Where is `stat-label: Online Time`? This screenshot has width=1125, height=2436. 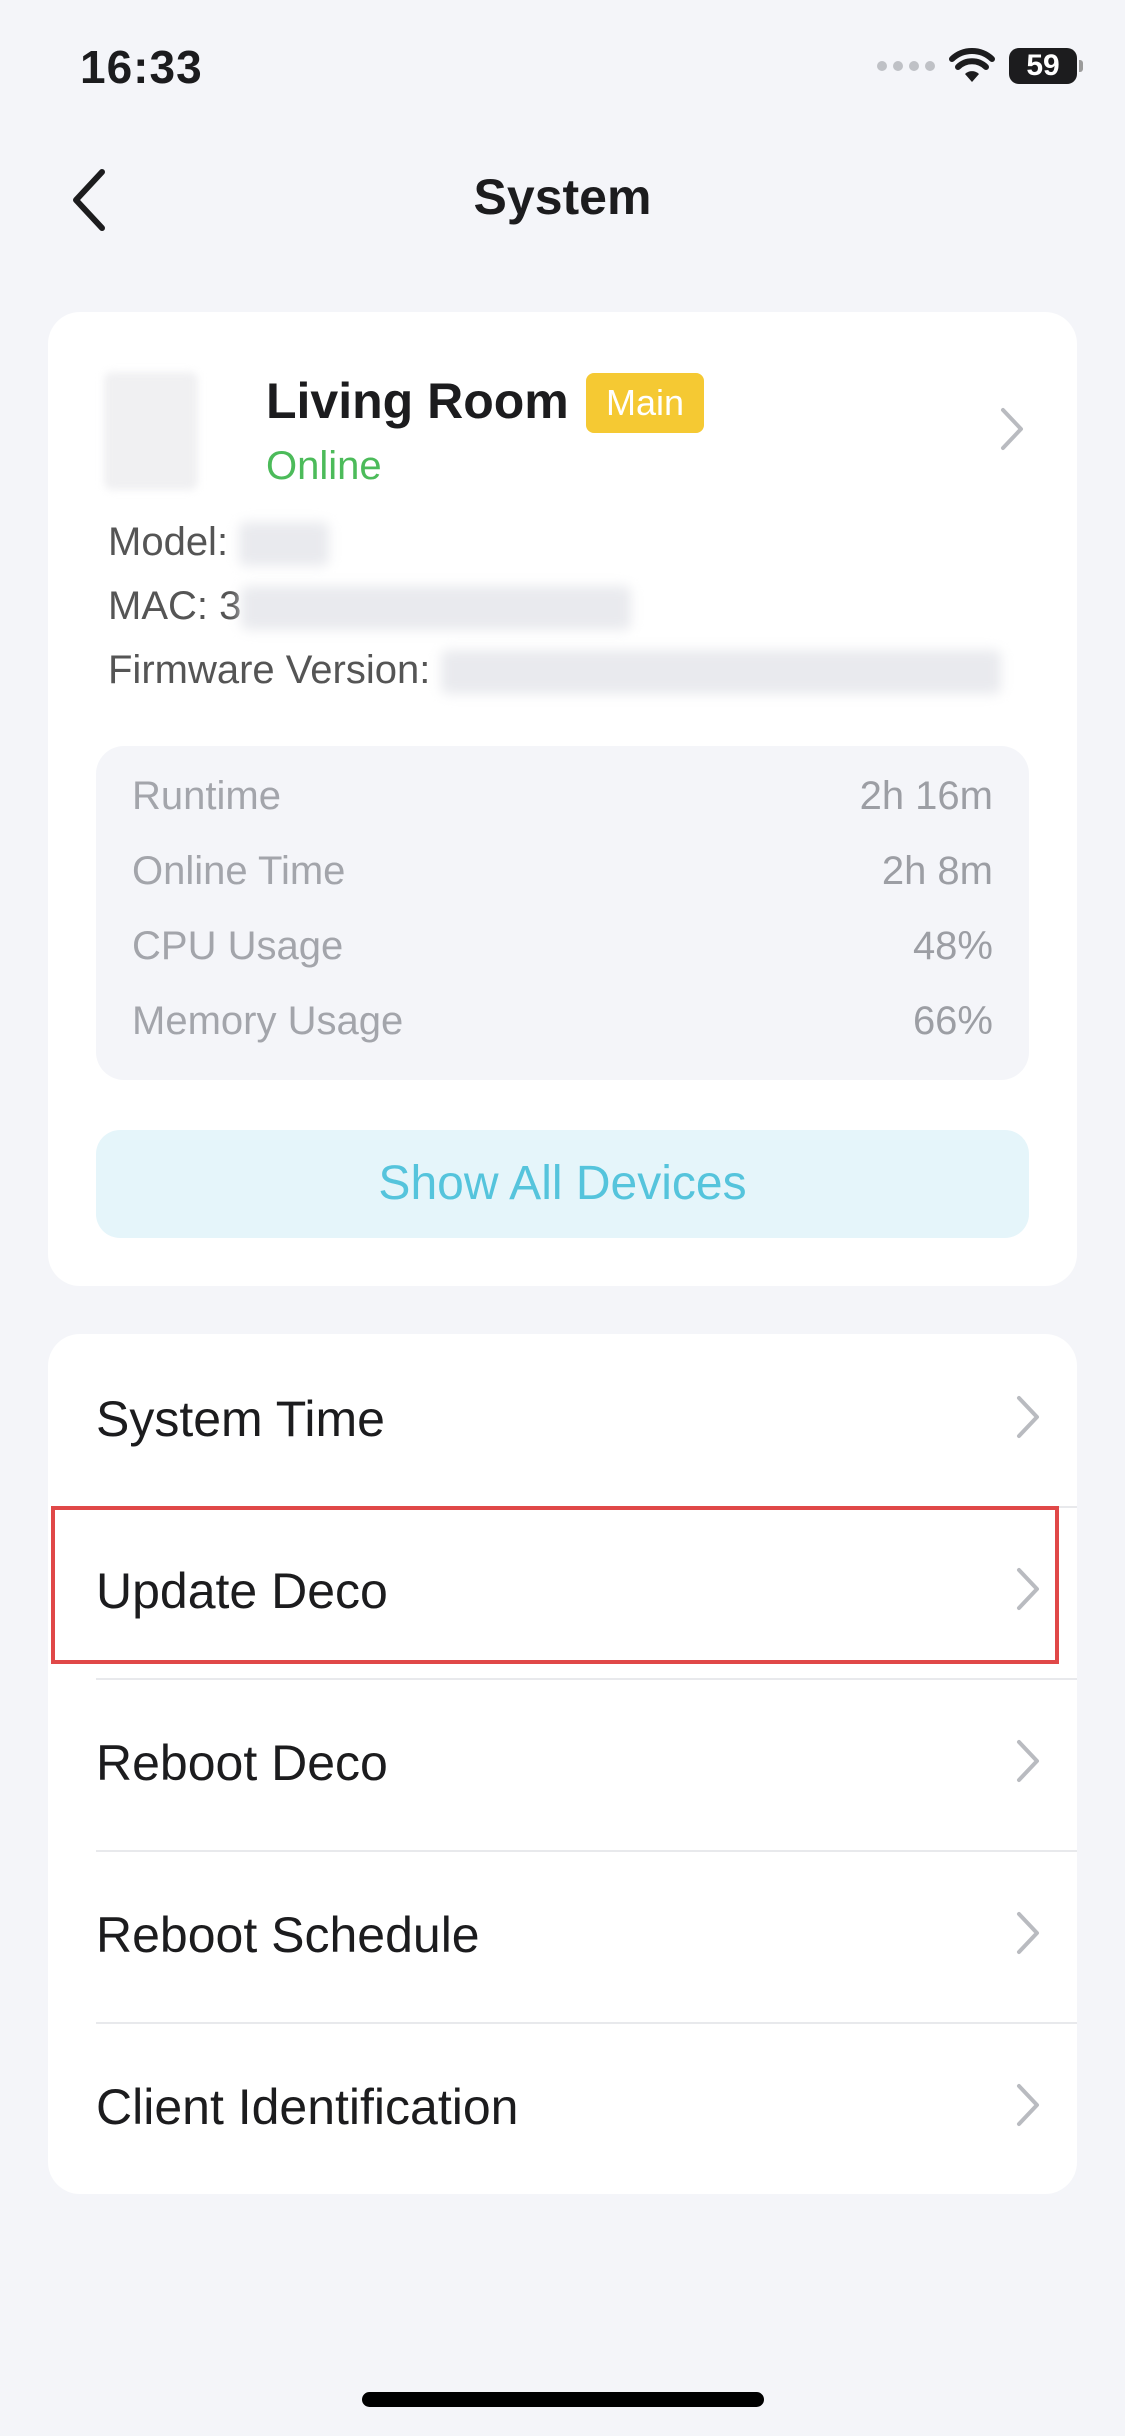
stat-label: Online Time is located at coordinates (239, 871).